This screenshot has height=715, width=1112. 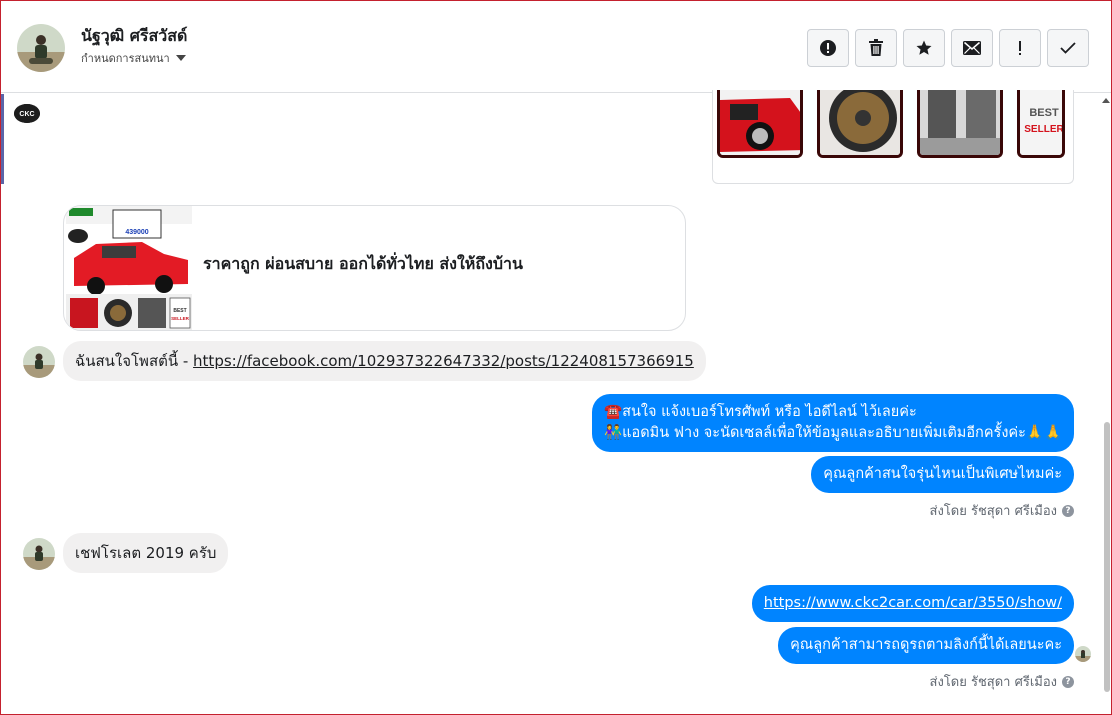 I want to click on message-text: คุณลูกค้าสามารถดูรถตามลิงก์นี้ได้เลยนะคะ, so click(x=926, y=645).